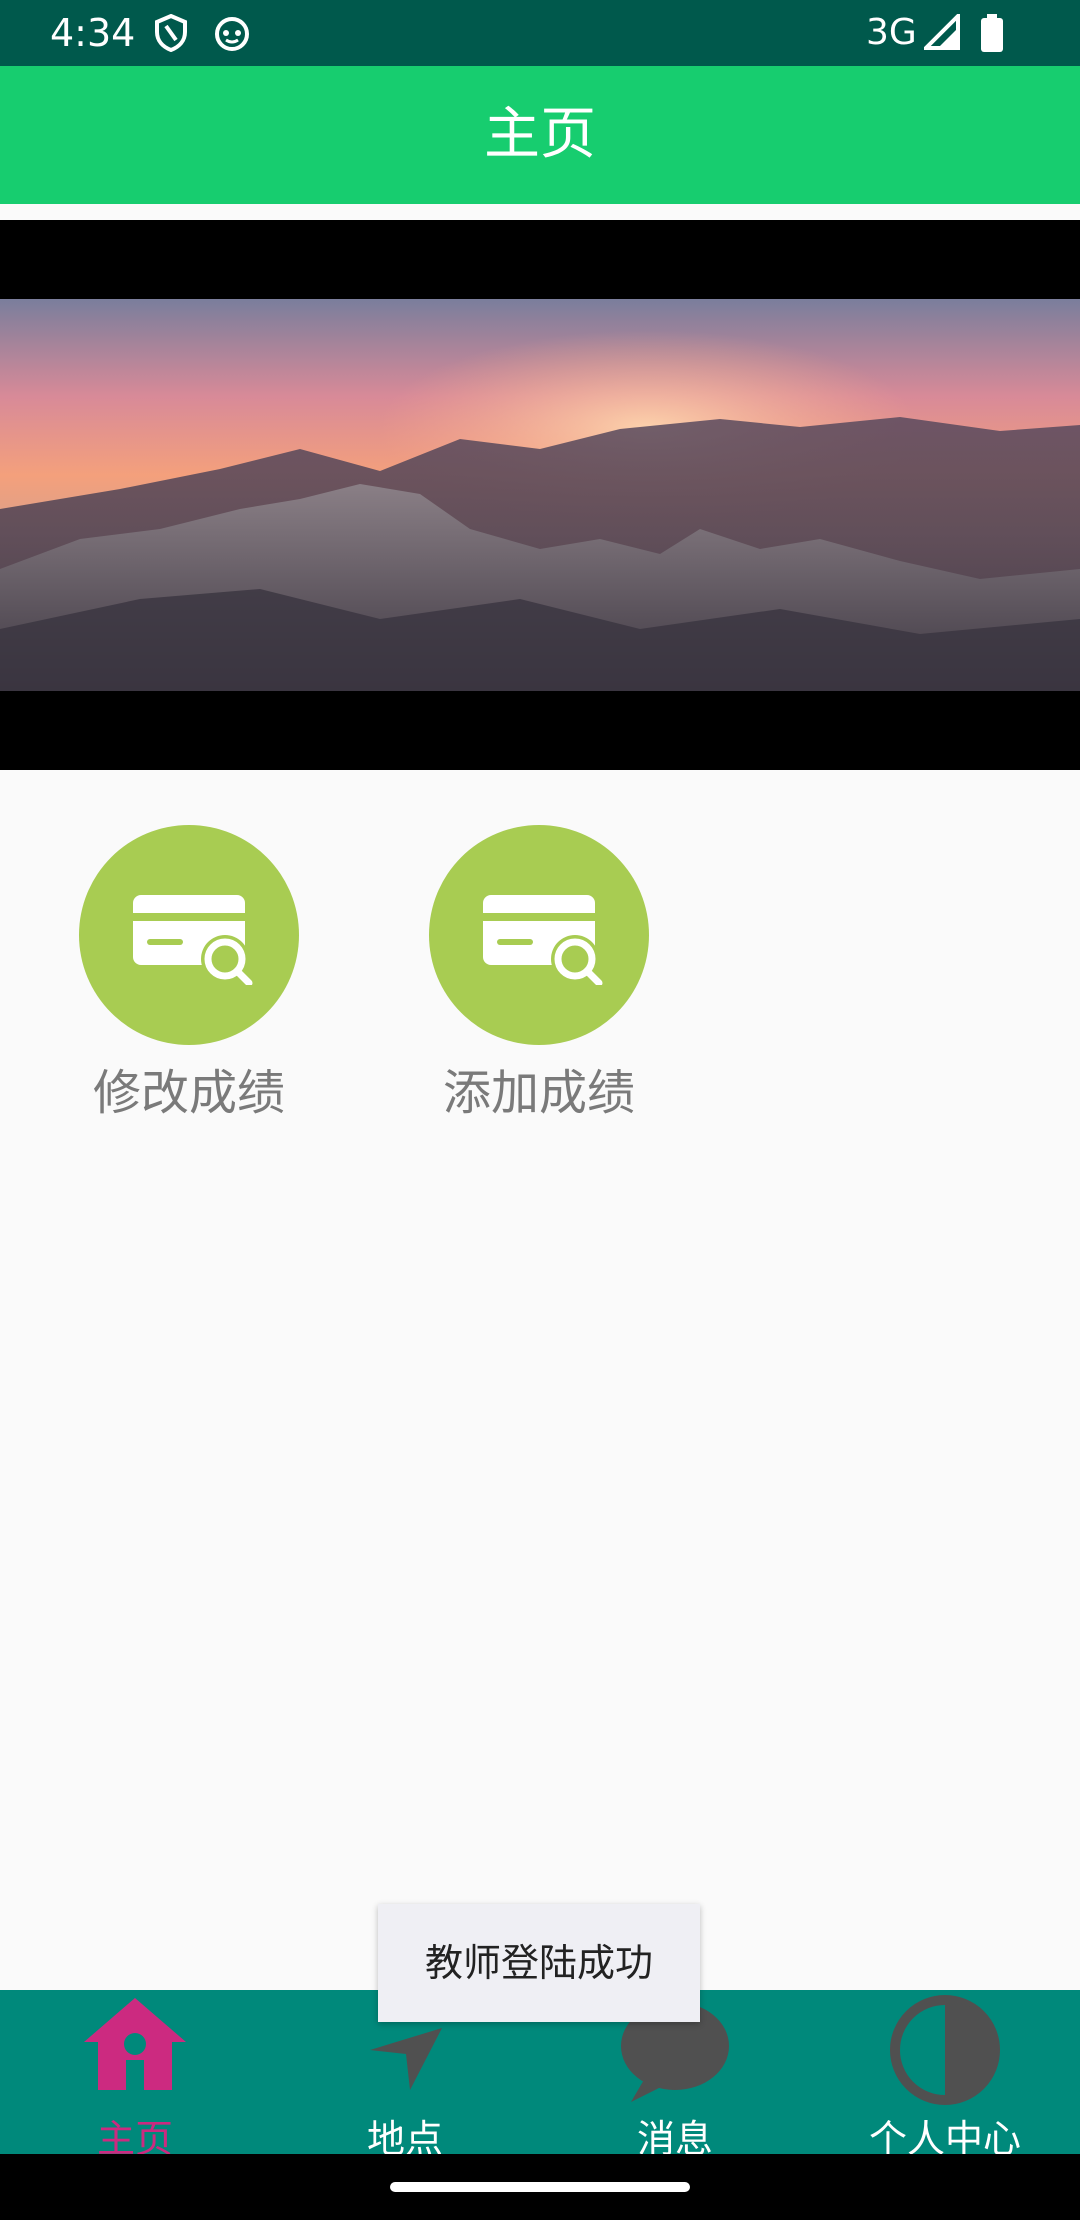 This screenshot has width=1080, height=2220. I want to click on cat-face-icon, so click(232, 35).